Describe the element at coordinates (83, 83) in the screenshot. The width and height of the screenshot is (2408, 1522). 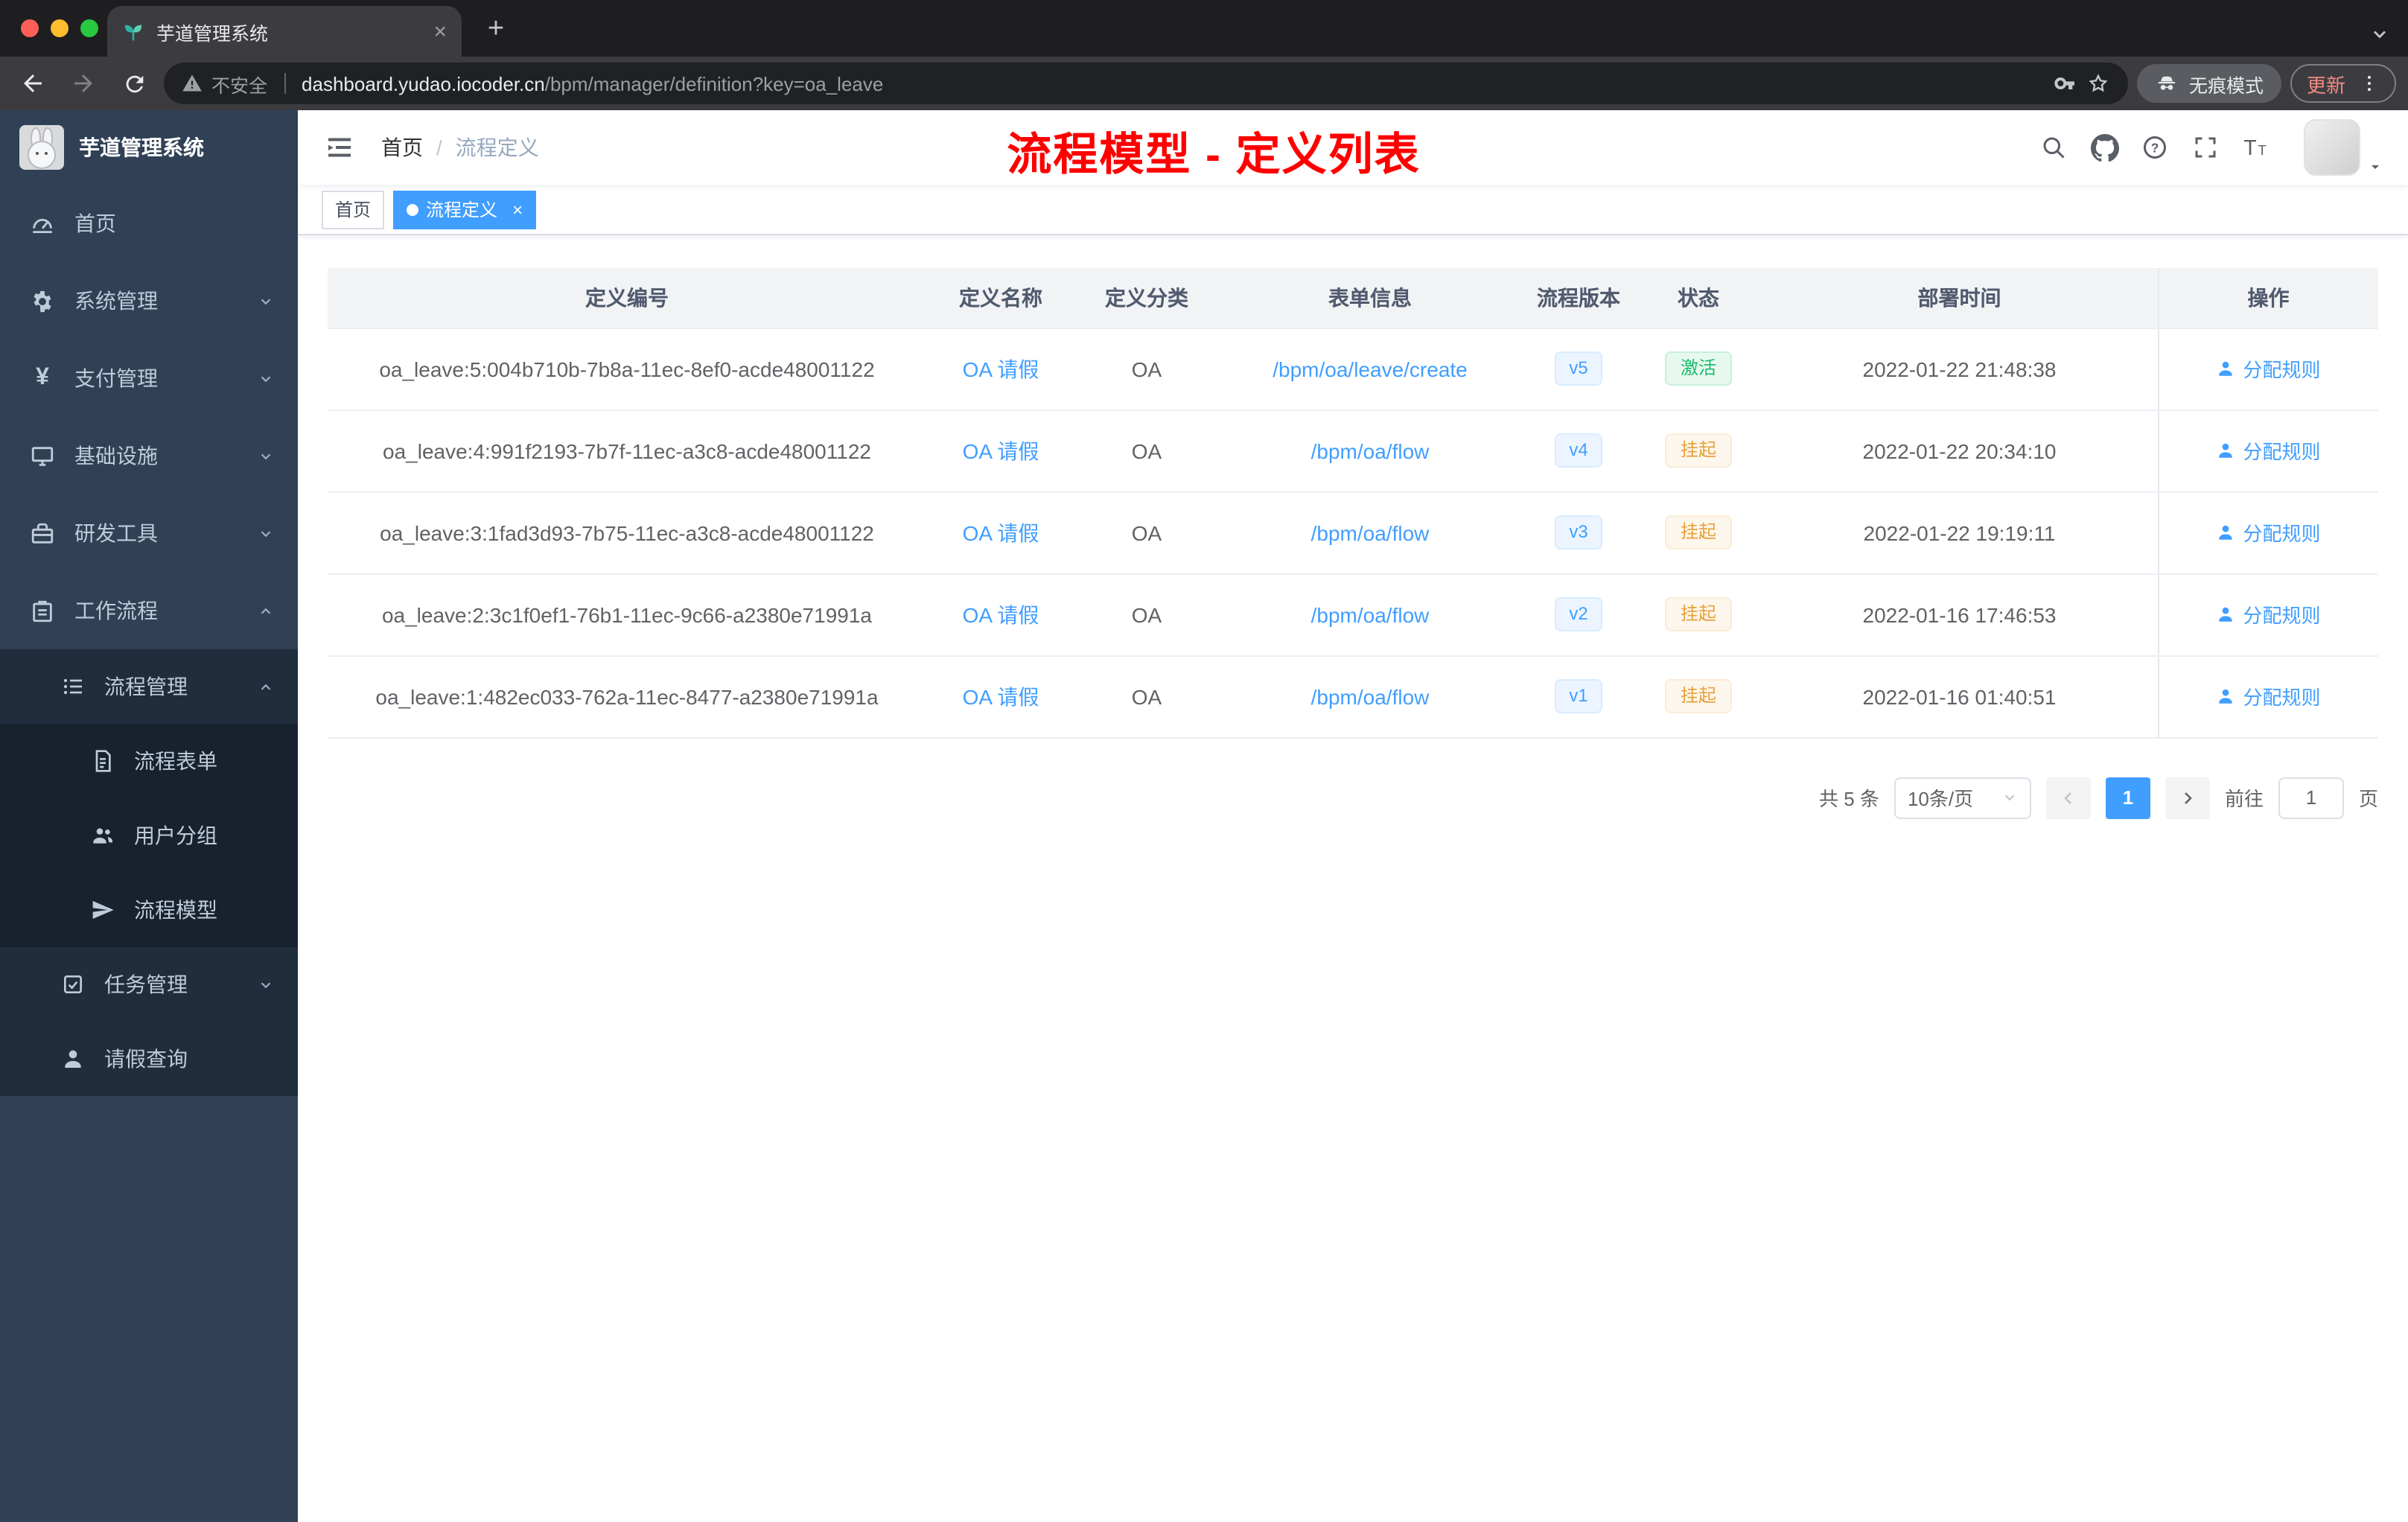
I see `forward-icon` at that location.